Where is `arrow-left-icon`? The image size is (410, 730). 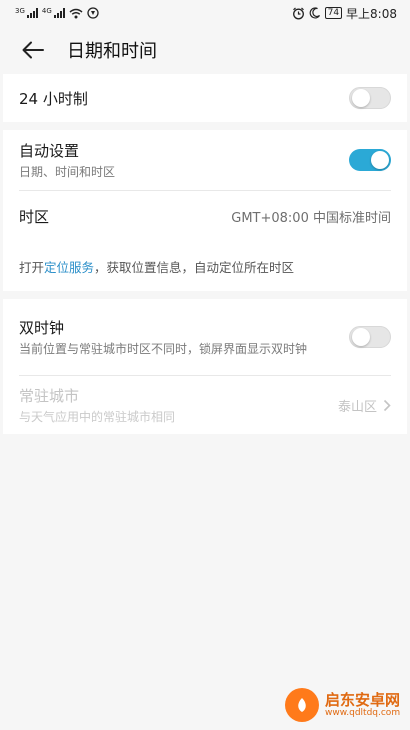 arrow-left-icon is located at coordinates (33, 50).